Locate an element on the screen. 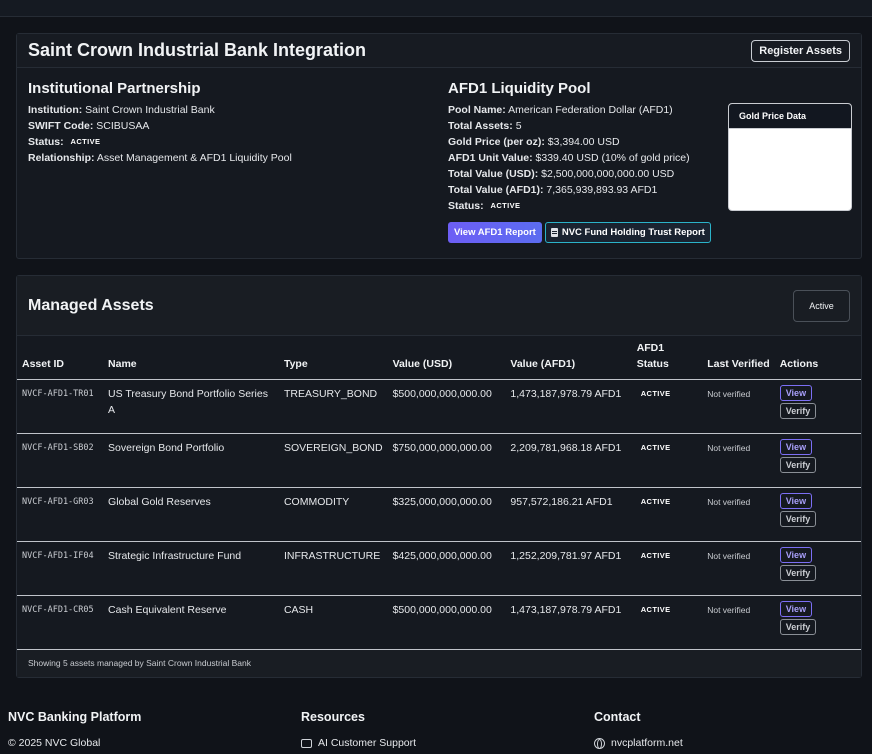  column-header: Value (USD) is located at coordinates (446, 358).